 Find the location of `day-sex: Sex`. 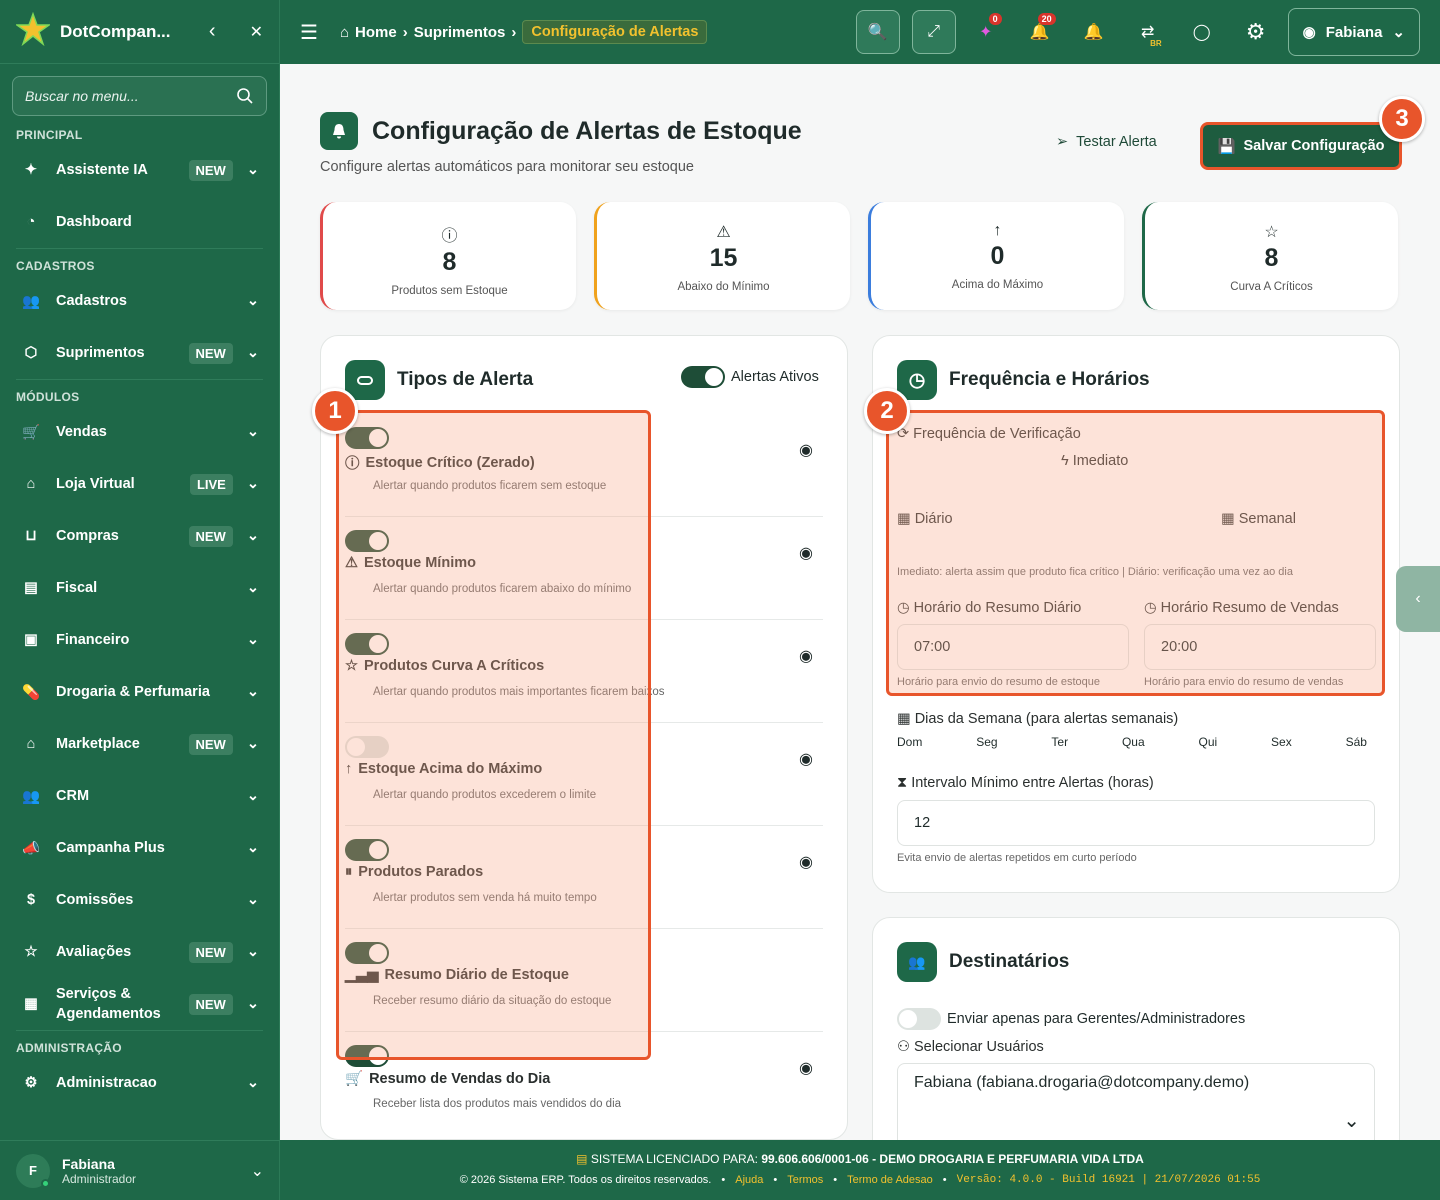

day-sex: Sex is located at coordinates (1281, 742).